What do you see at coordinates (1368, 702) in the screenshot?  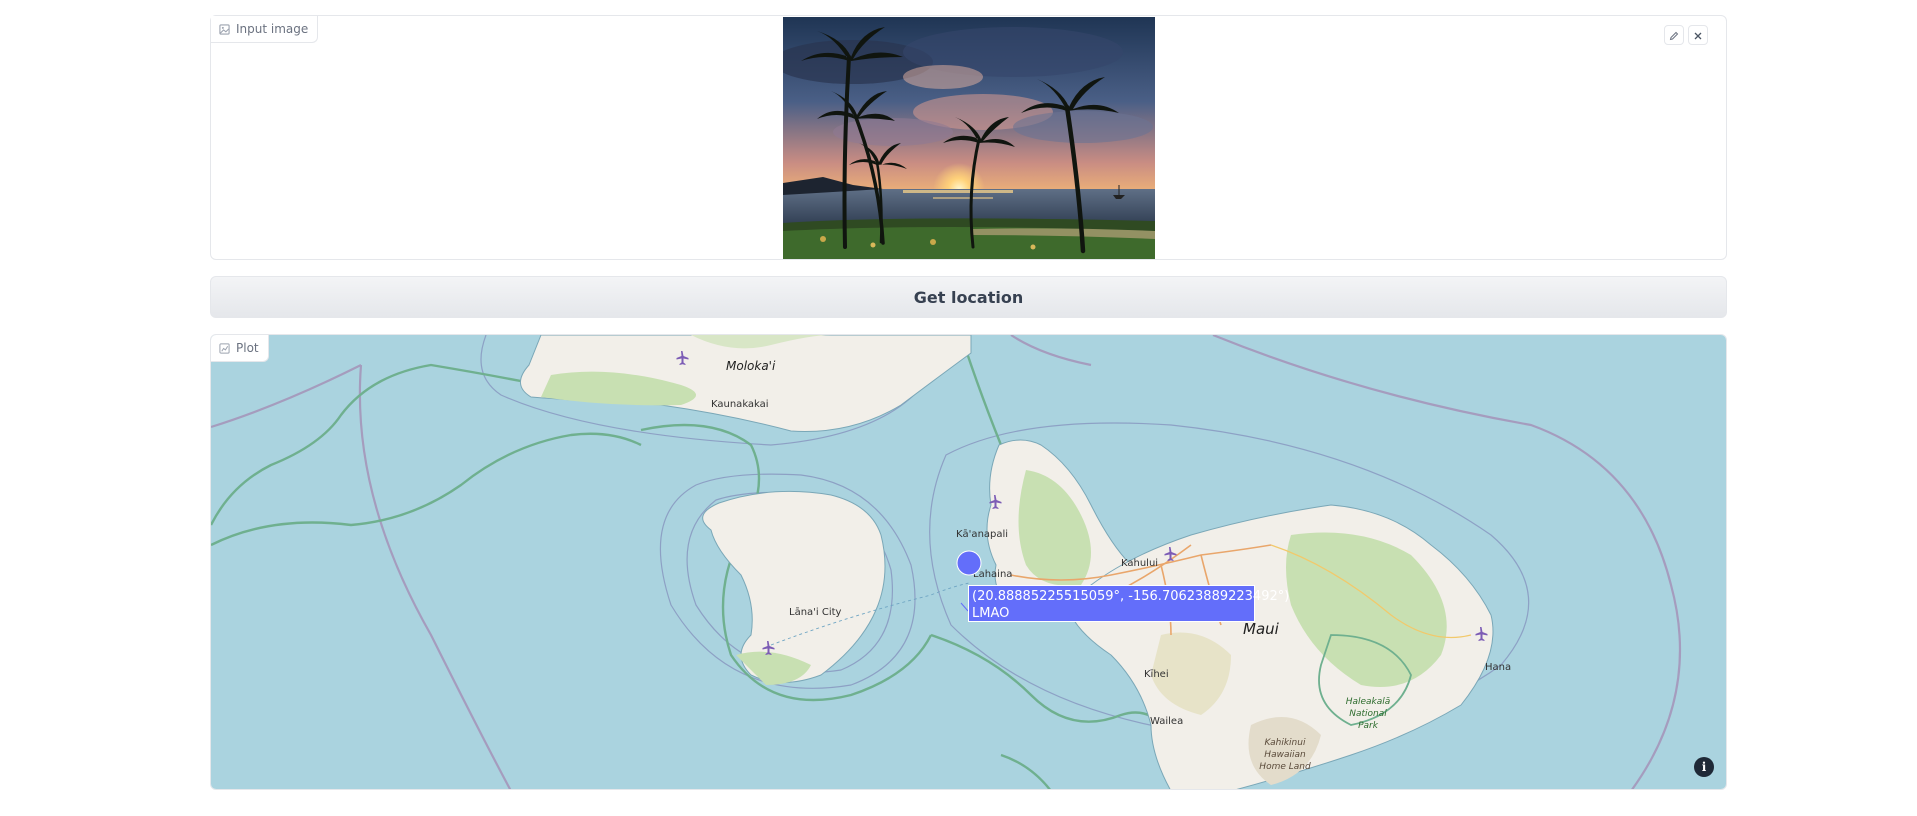 I see `park-label-1: Haleakalā` at bounding box center [1368, 702].